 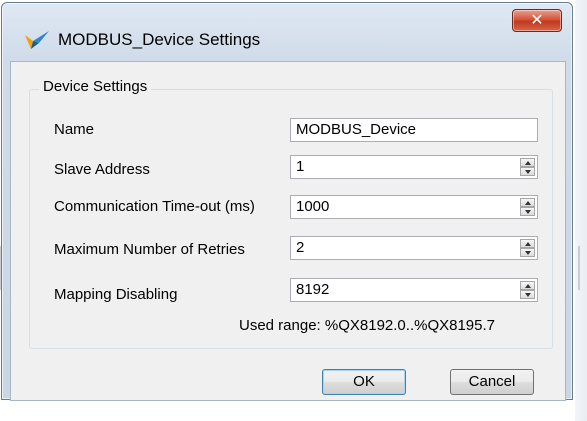 What do you see at coordinates (313, 289) in the screenshot?
I see `mapping-disabling-value: 8192` at bounding box center [313, 289].